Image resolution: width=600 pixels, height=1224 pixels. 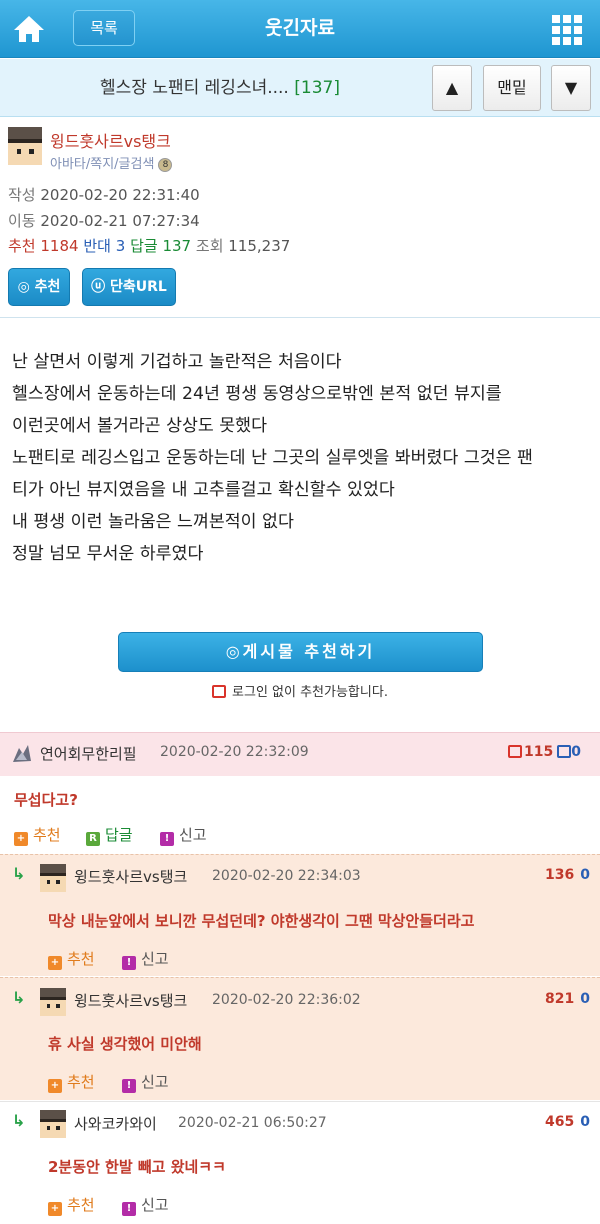 What do you see at coordinates (120, 195) in the screenshot?
I see `created-date: 2020-02-20 22:31:40` at bounding box center [120, 195].